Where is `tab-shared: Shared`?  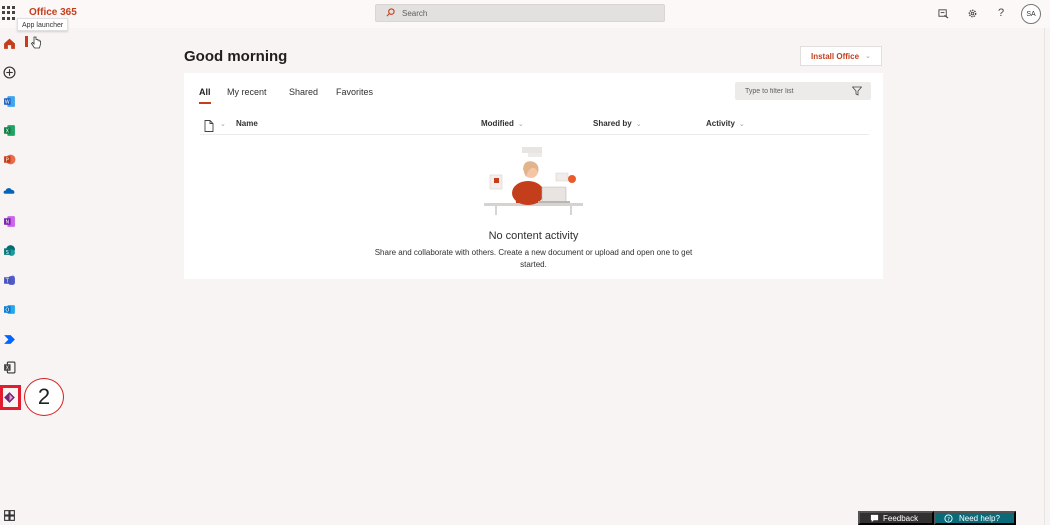
tab-shared: Shared is located at coordinates (303, 94).